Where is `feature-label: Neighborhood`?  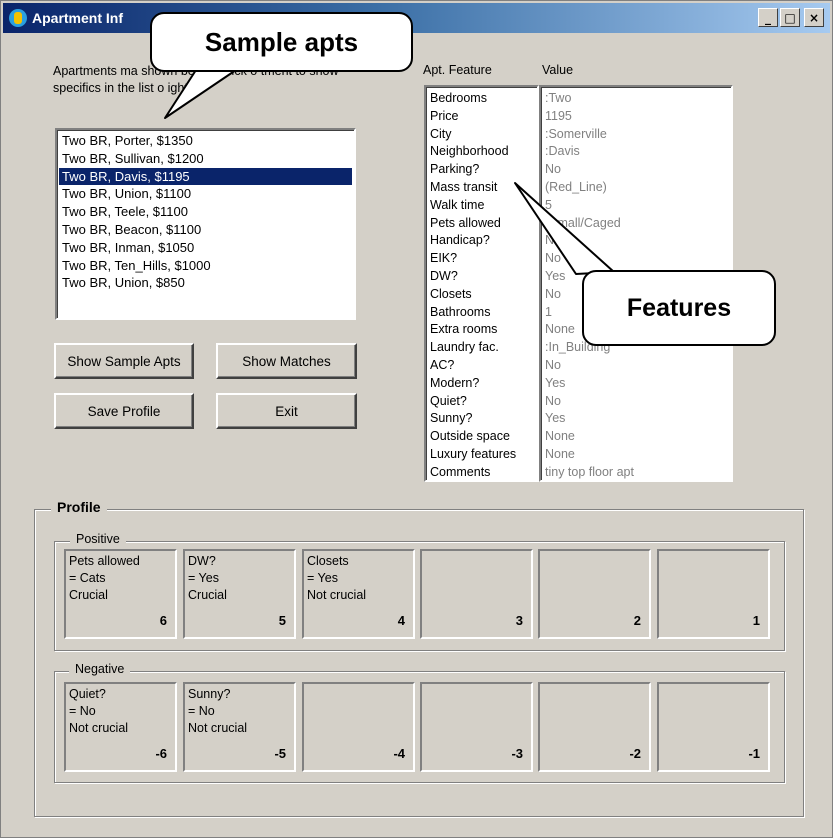 feature-label: Neighborhood is located at coordinates (469, 151).